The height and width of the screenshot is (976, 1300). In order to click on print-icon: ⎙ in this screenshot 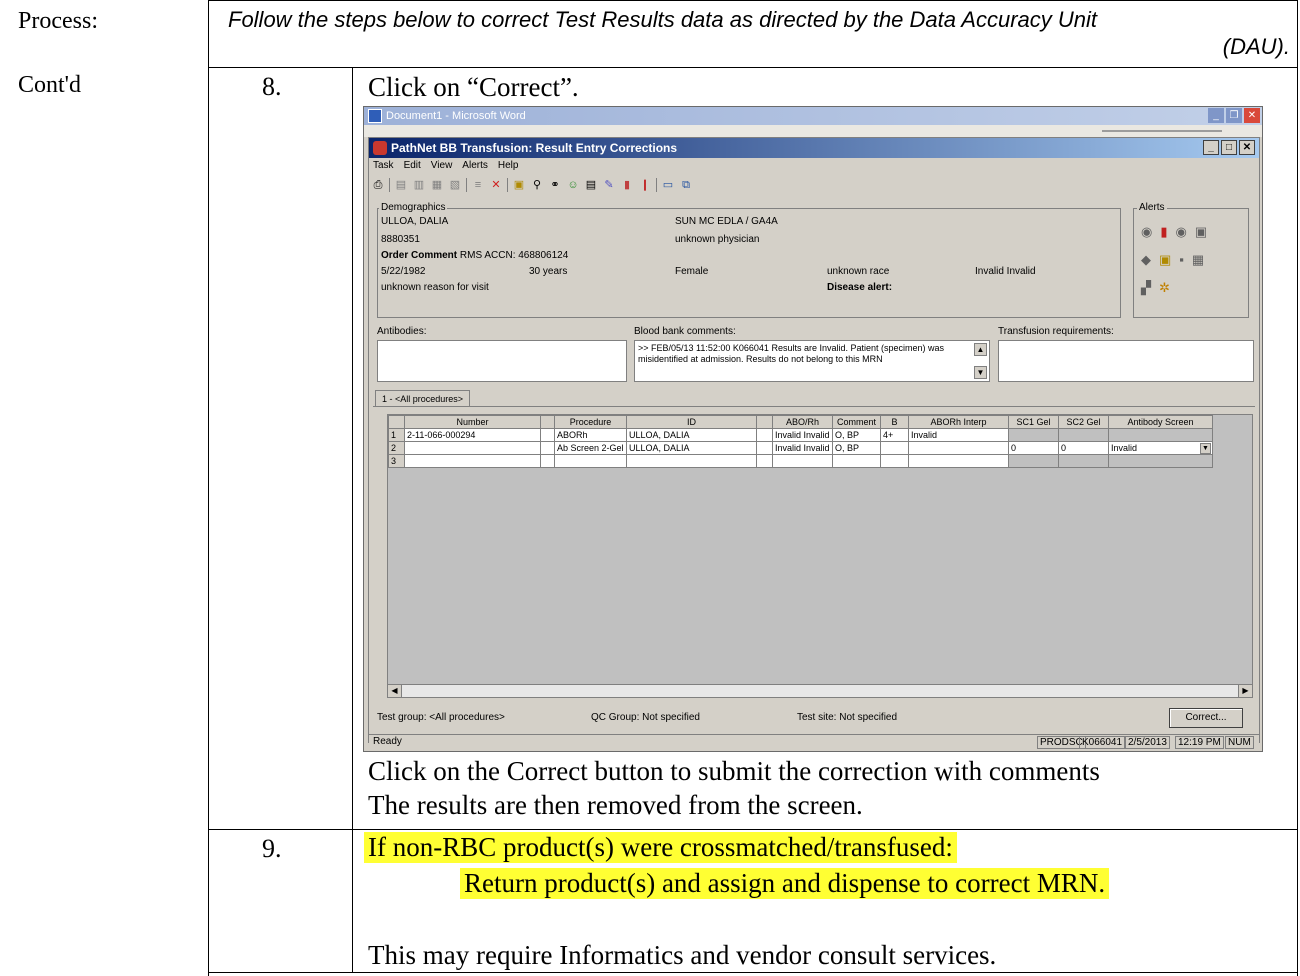, I will do `click(378, 185)`.